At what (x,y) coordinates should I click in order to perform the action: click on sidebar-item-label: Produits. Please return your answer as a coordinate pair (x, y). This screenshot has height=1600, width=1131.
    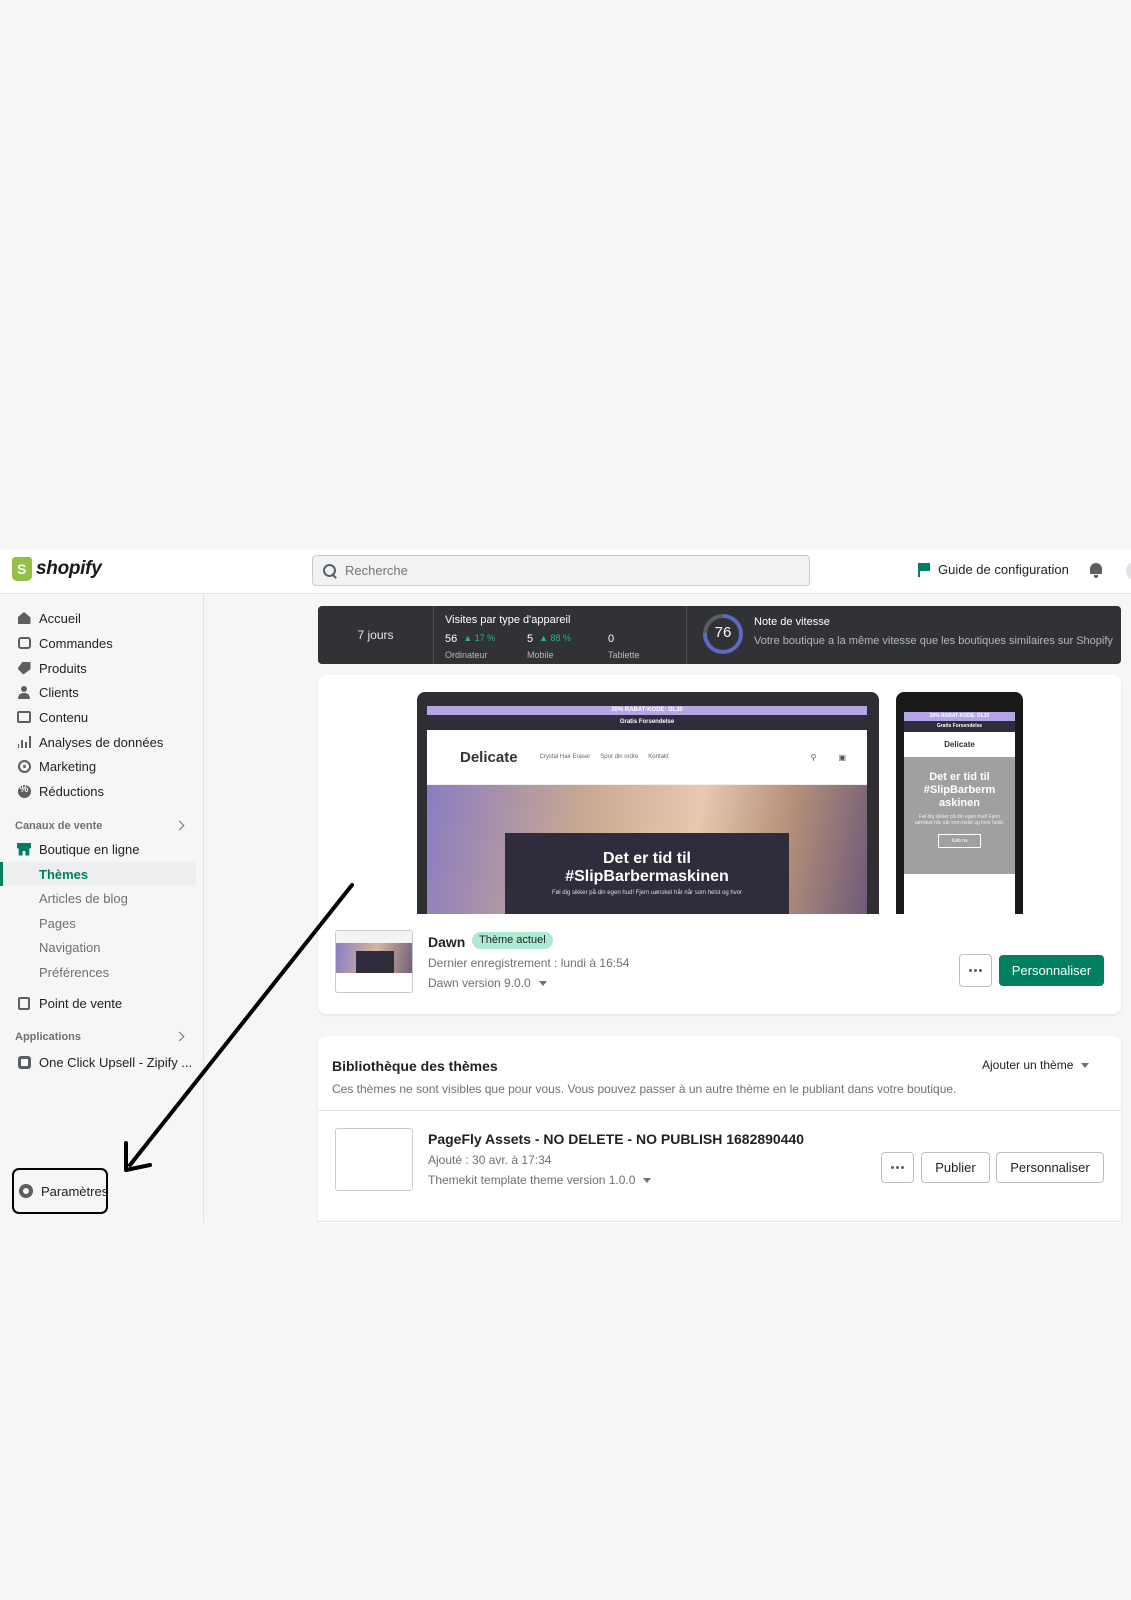
    Looking at the image, I should click on (63, 668).